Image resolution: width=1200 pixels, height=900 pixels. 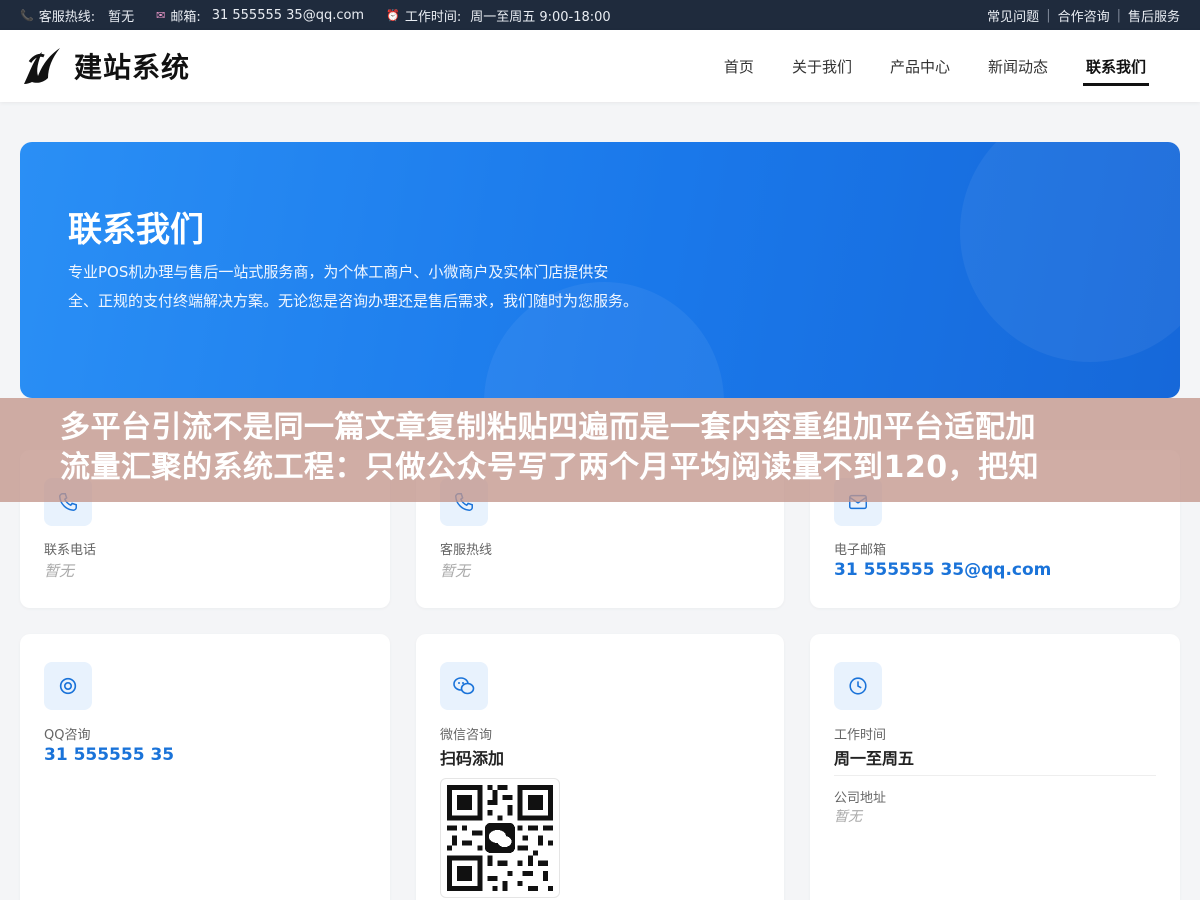 I want to click on hours-value: 周一至周五 9:00-18:00, so click(x=540, y=17).